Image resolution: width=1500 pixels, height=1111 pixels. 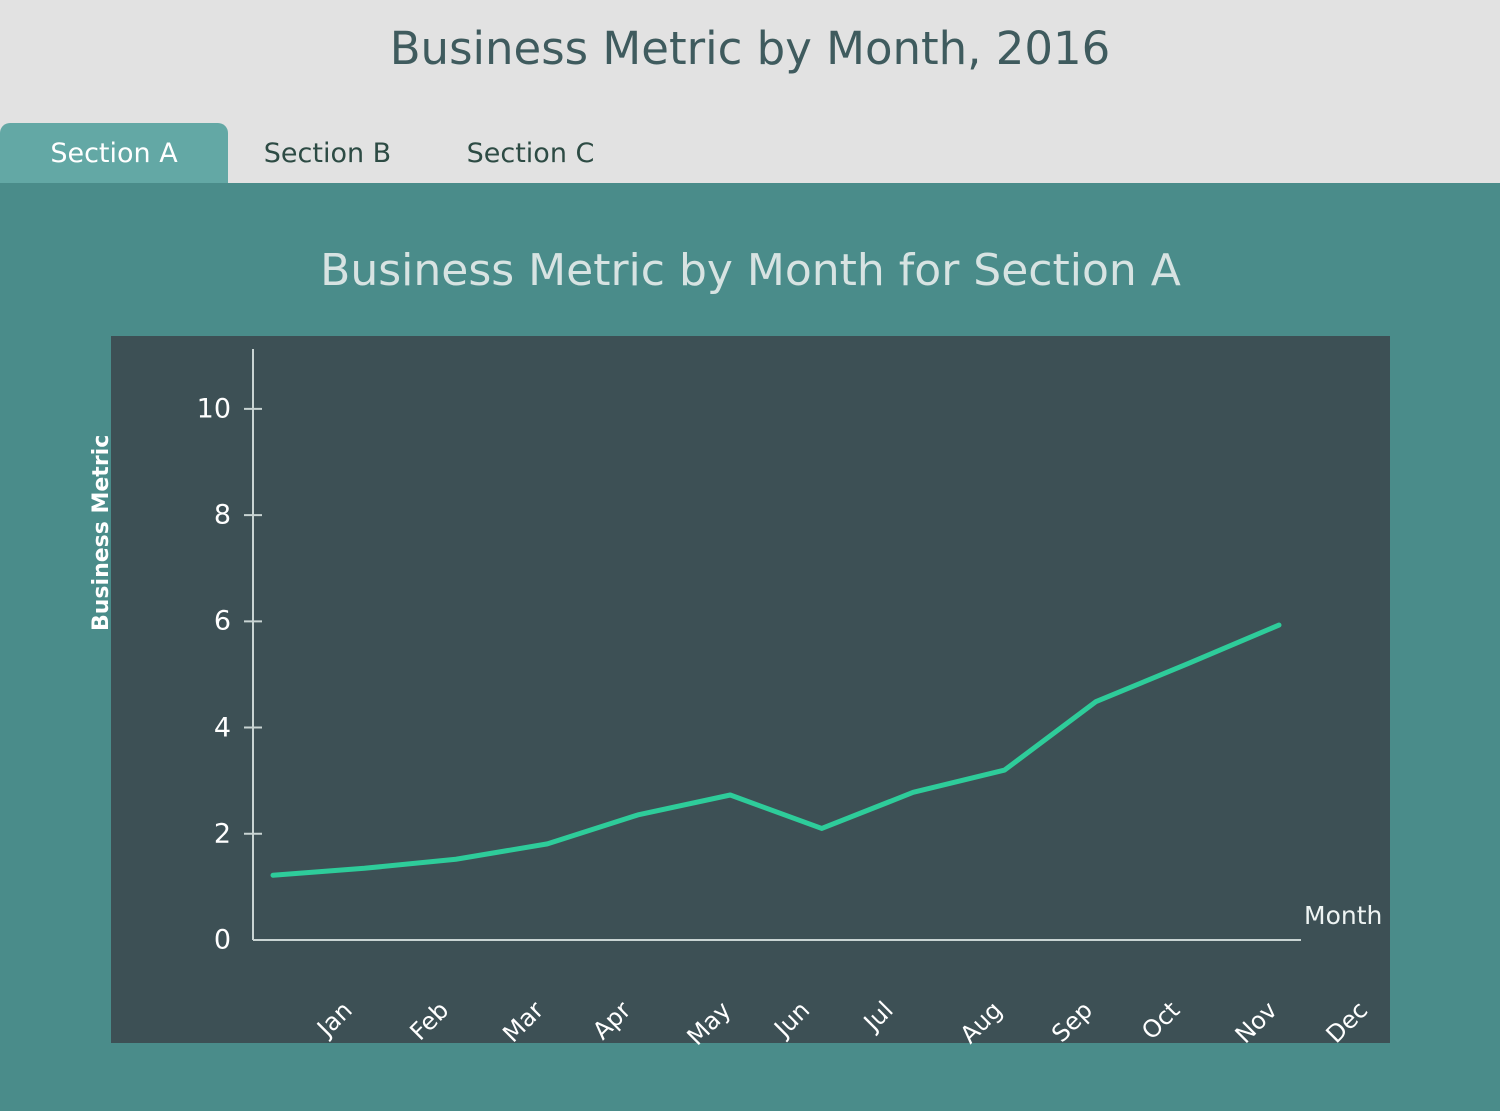 I want to click on tab-label: Section A, so click(x=114, y=153).